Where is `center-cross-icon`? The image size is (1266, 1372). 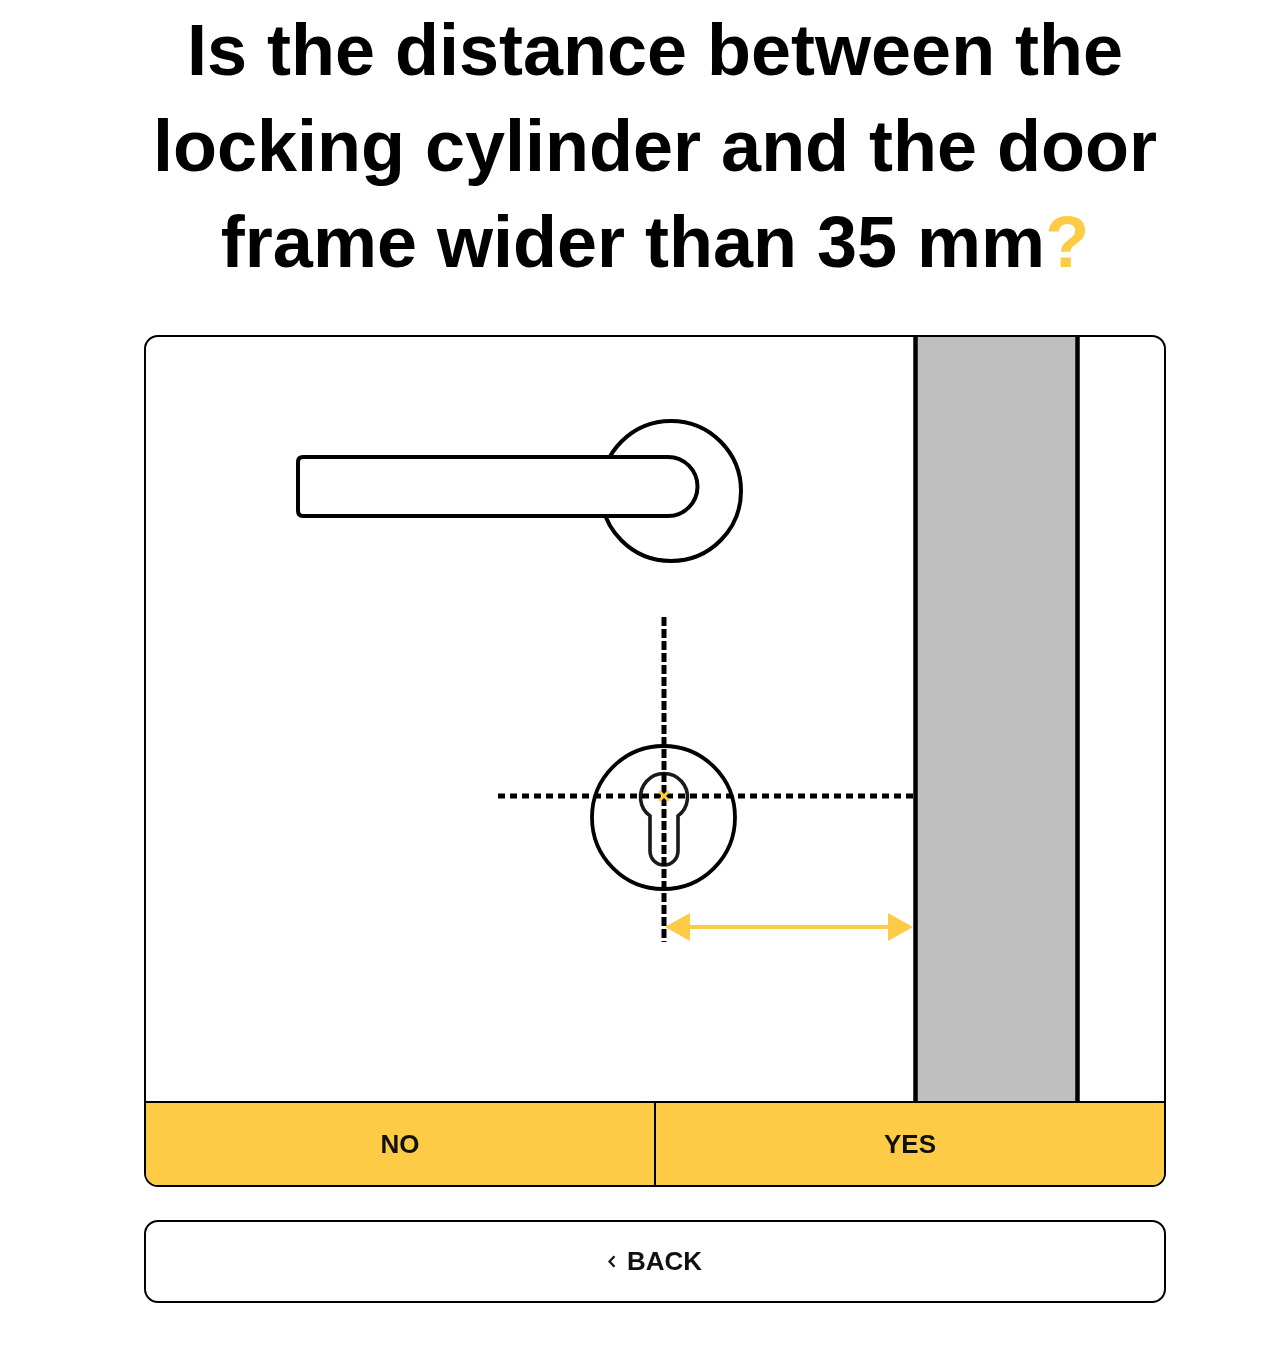 center-cross-icon is located at coordinates (664, 796).